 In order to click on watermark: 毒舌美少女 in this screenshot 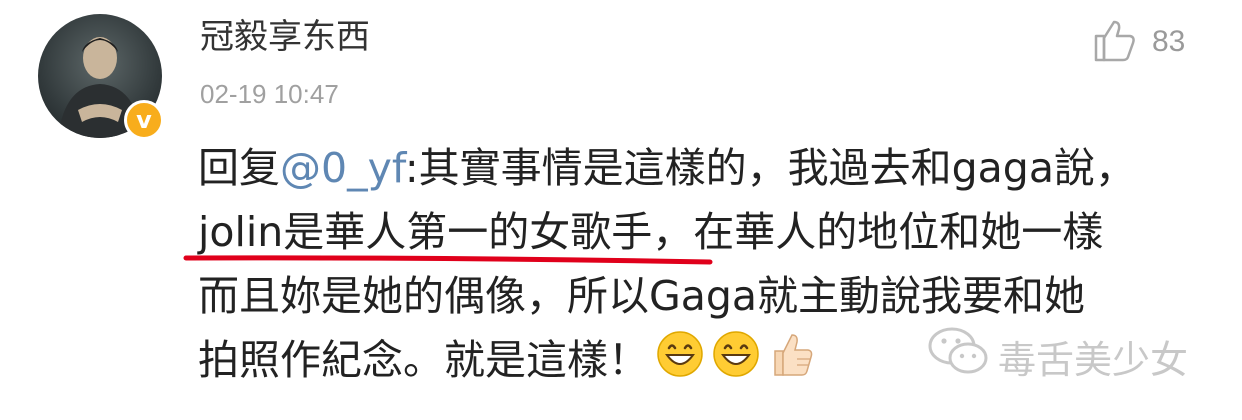, I will do `click(1058, 356)`.